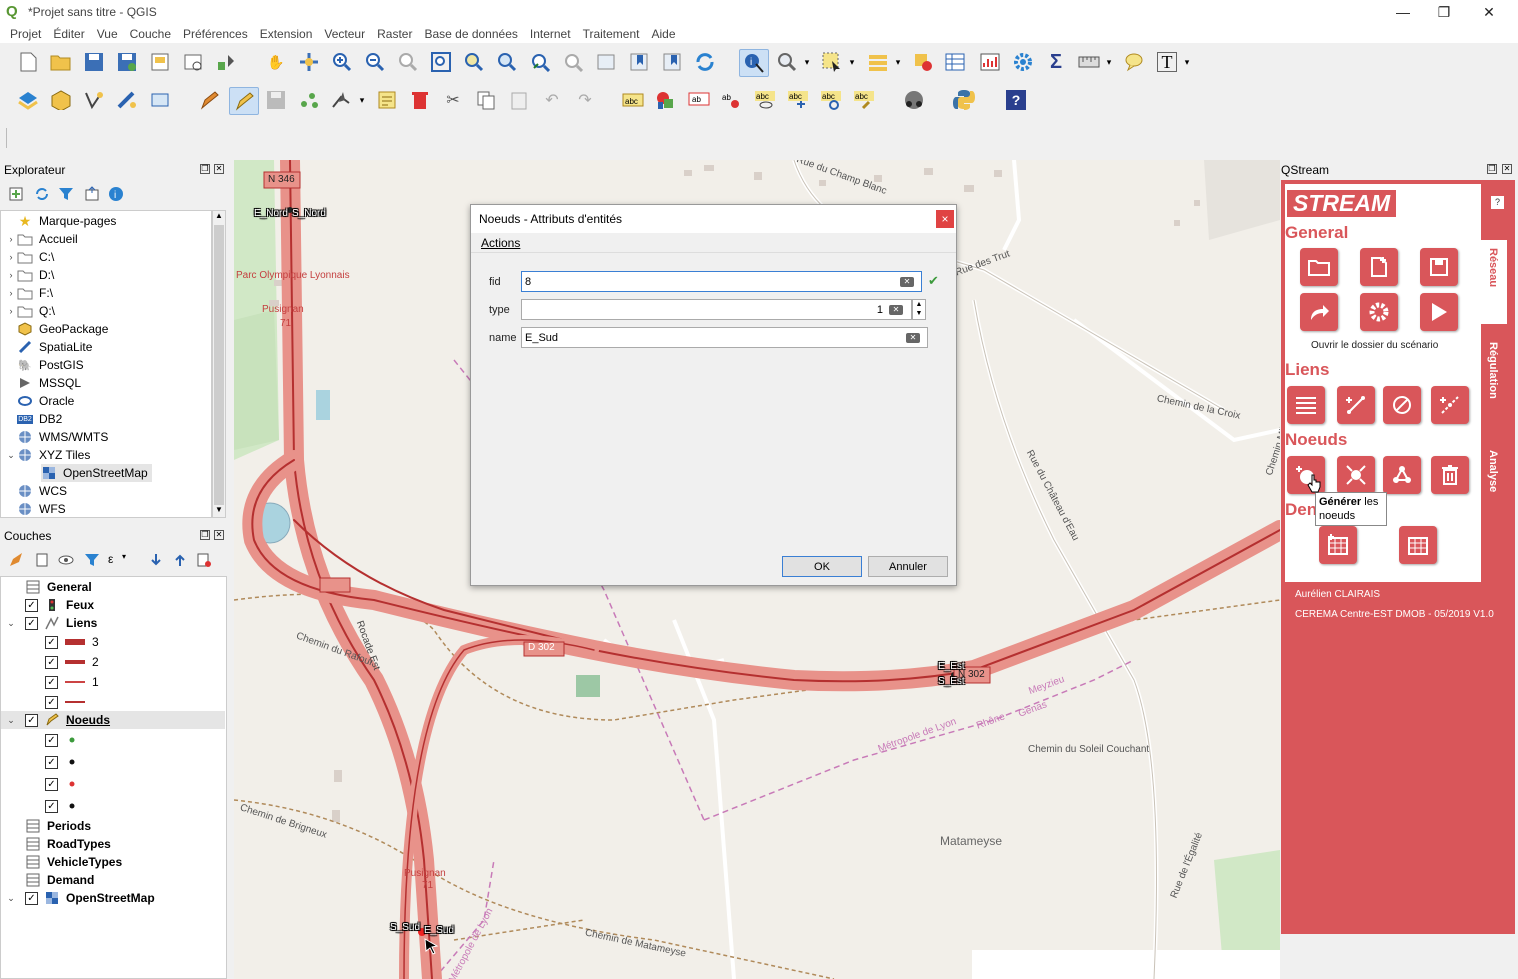  I want to click on menu-traitement: Traitement, so click(611, 34).